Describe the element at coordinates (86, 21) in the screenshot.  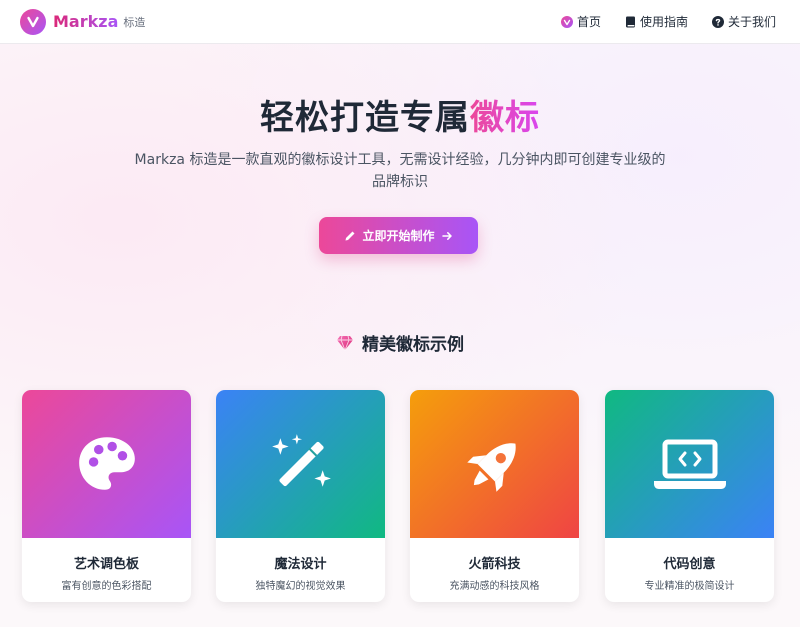
I see `brand-name: Markza` at that location.